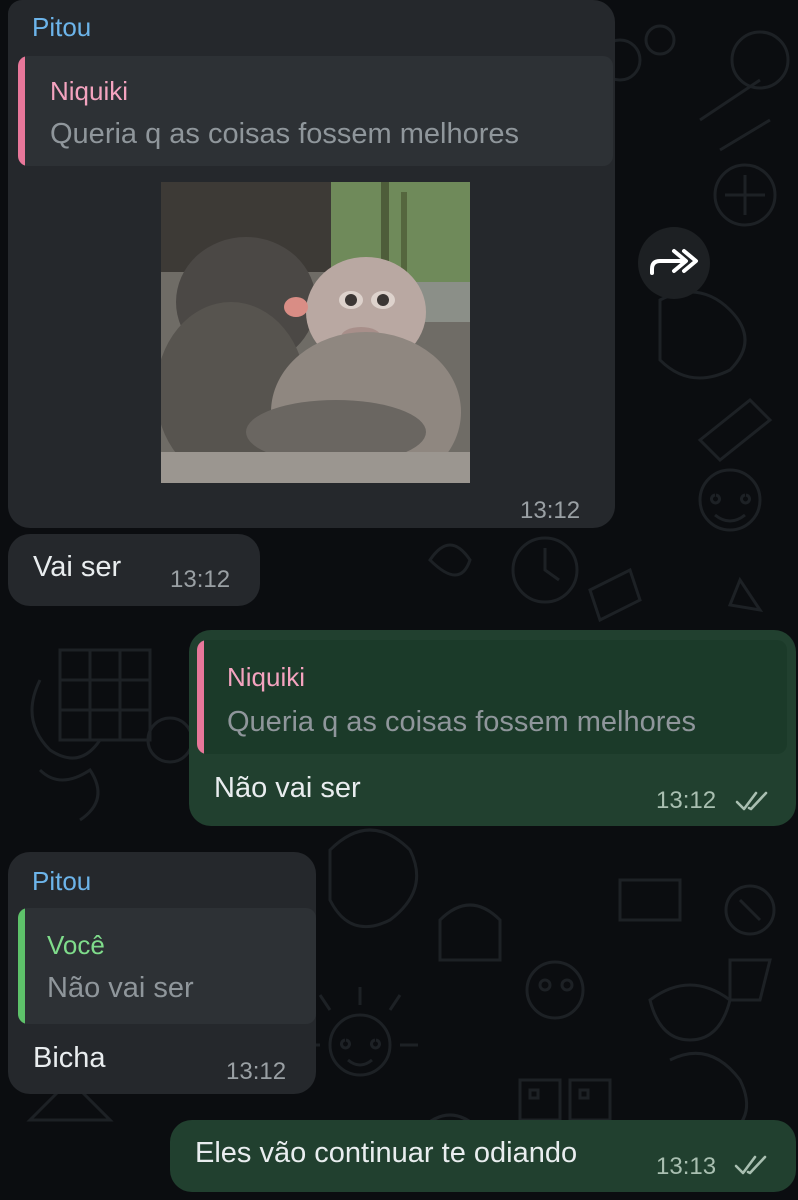 Image resolution: width=798 pixels, height=1200 pixels. Describe the element at coordinates (287, 788) in the screenshot. I see `message-text: Não vai ser` at that location.